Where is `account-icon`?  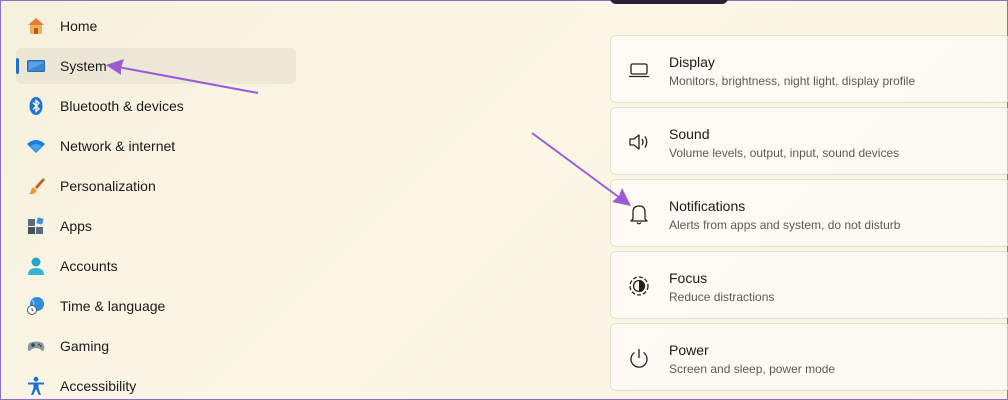 account-icon is located at coordinates (36, 266).